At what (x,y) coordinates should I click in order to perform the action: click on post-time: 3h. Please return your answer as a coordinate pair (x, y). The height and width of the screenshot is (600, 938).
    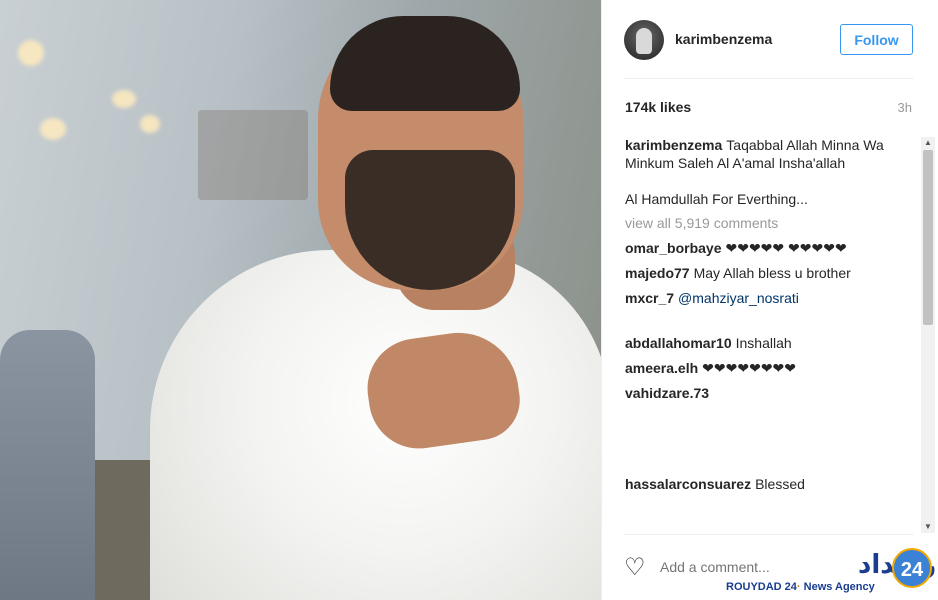
    Looking at the image, I should click on (905, 107).